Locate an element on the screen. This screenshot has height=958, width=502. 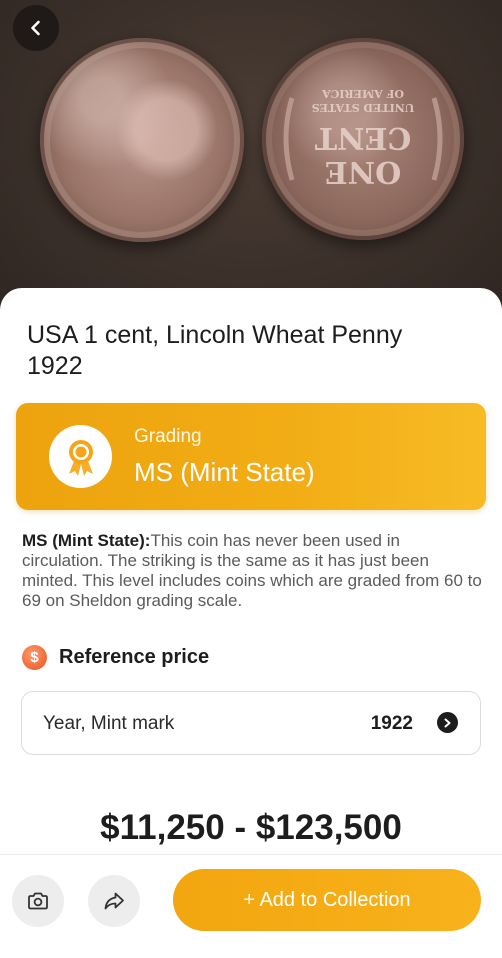
back-button is located at coordinates (36, 28).